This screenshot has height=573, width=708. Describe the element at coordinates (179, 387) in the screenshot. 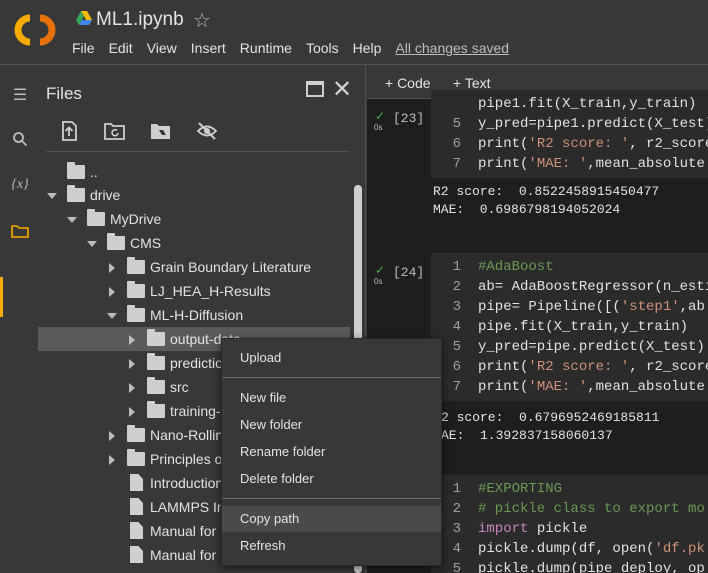

I see `tree-item-label: src` at that location.